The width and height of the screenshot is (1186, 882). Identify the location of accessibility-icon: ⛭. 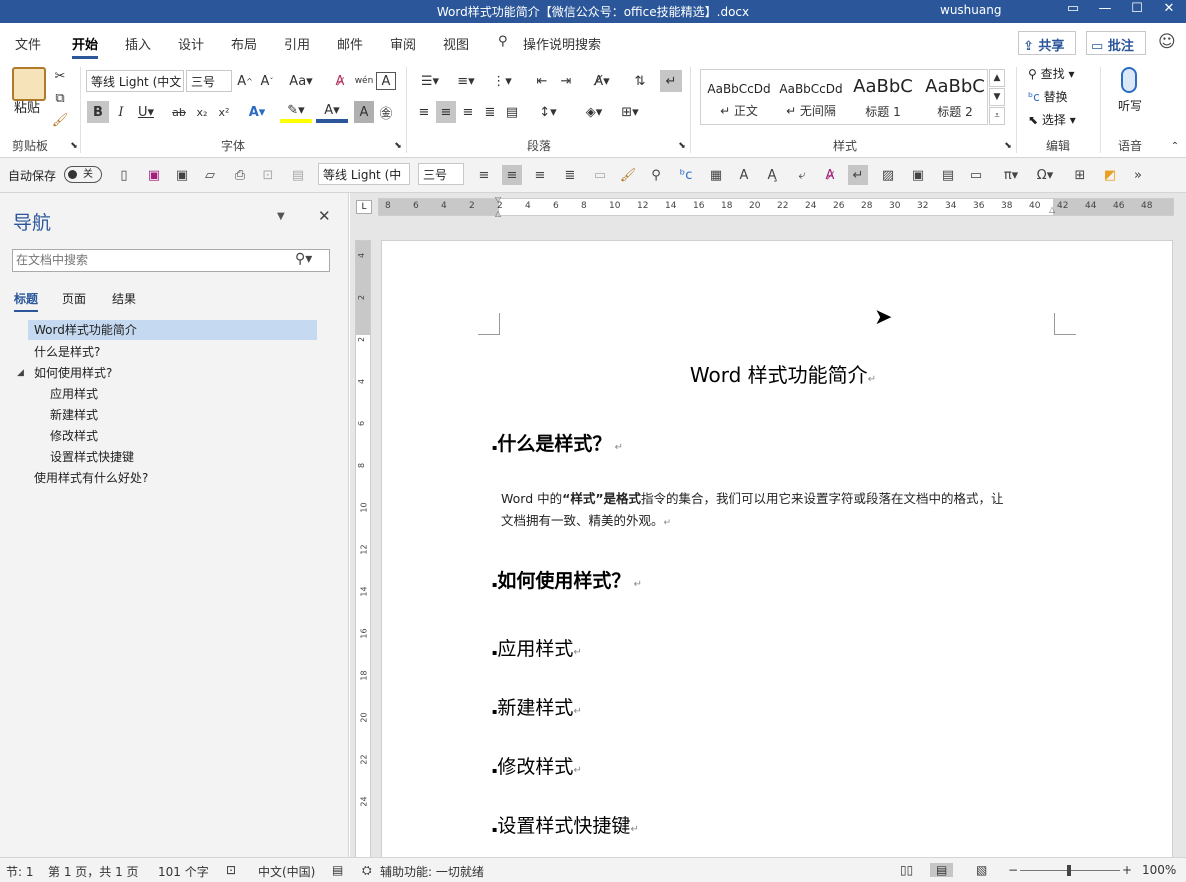
(367, 870).